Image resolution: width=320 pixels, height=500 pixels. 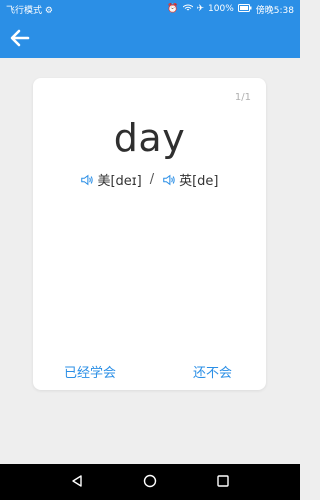 I want to click on battery-icon, so click(x=244, y=9).